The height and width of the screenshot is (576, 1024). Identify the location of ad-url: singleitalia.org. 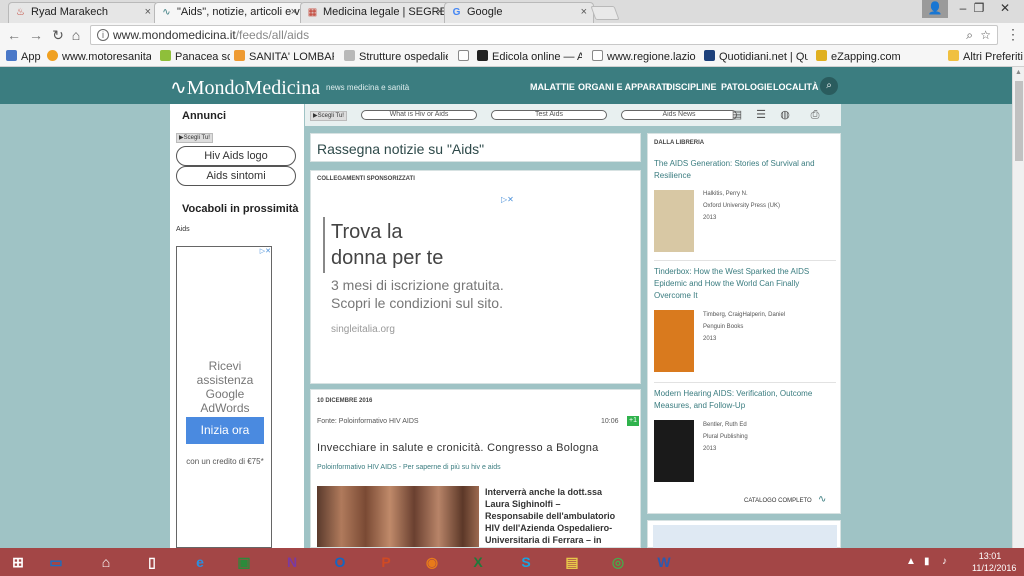
(363, 329).